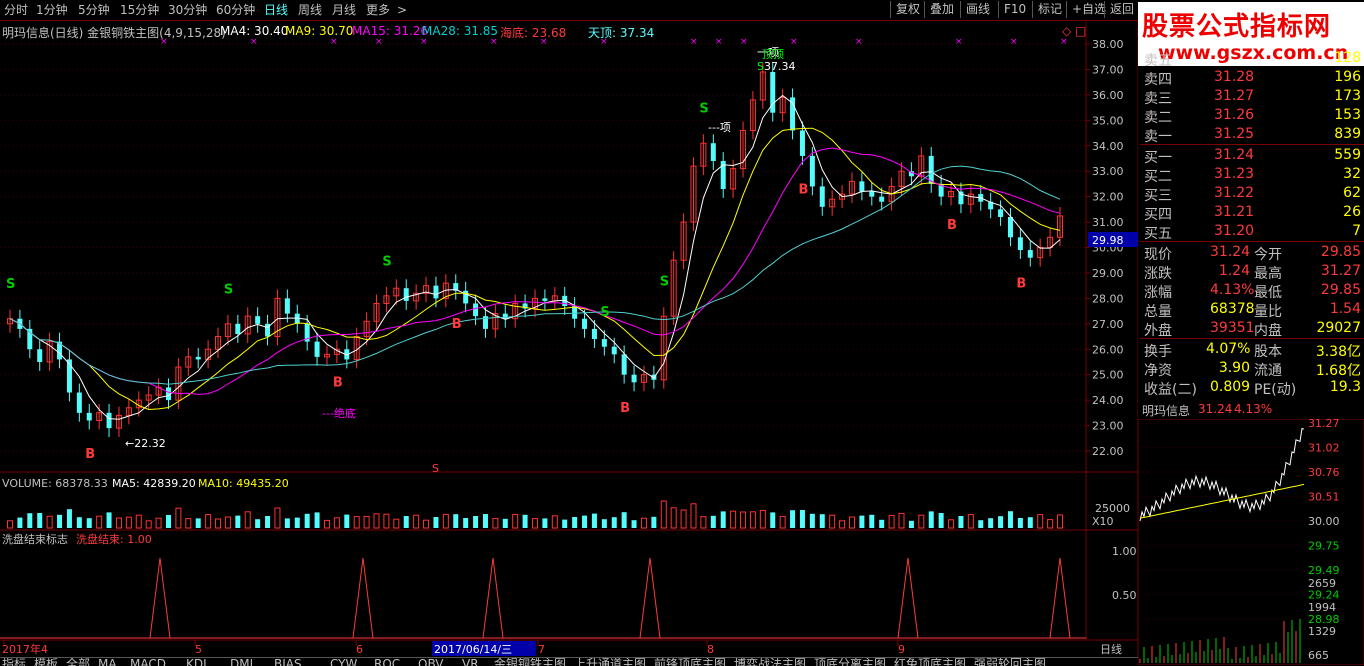 This screenshot has width=1364, height=666. What do you see at coordinates (90, 454) in the screenshot?
I see `buy-signal: B` at bounding box center [90, 454].